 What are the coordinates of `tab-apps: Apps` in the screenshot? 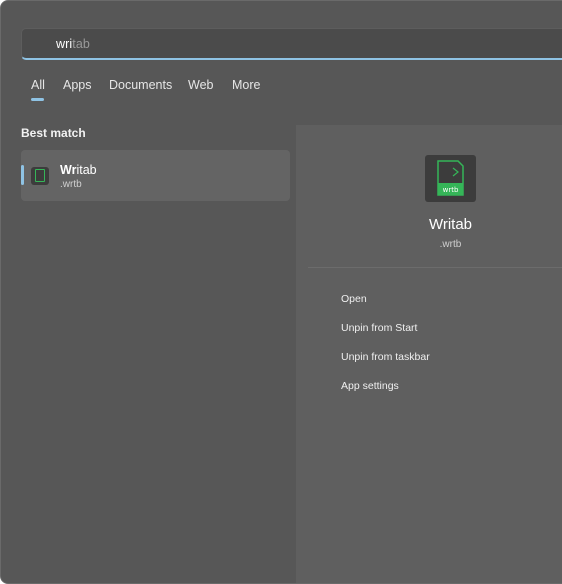 It's located at (77, 85).